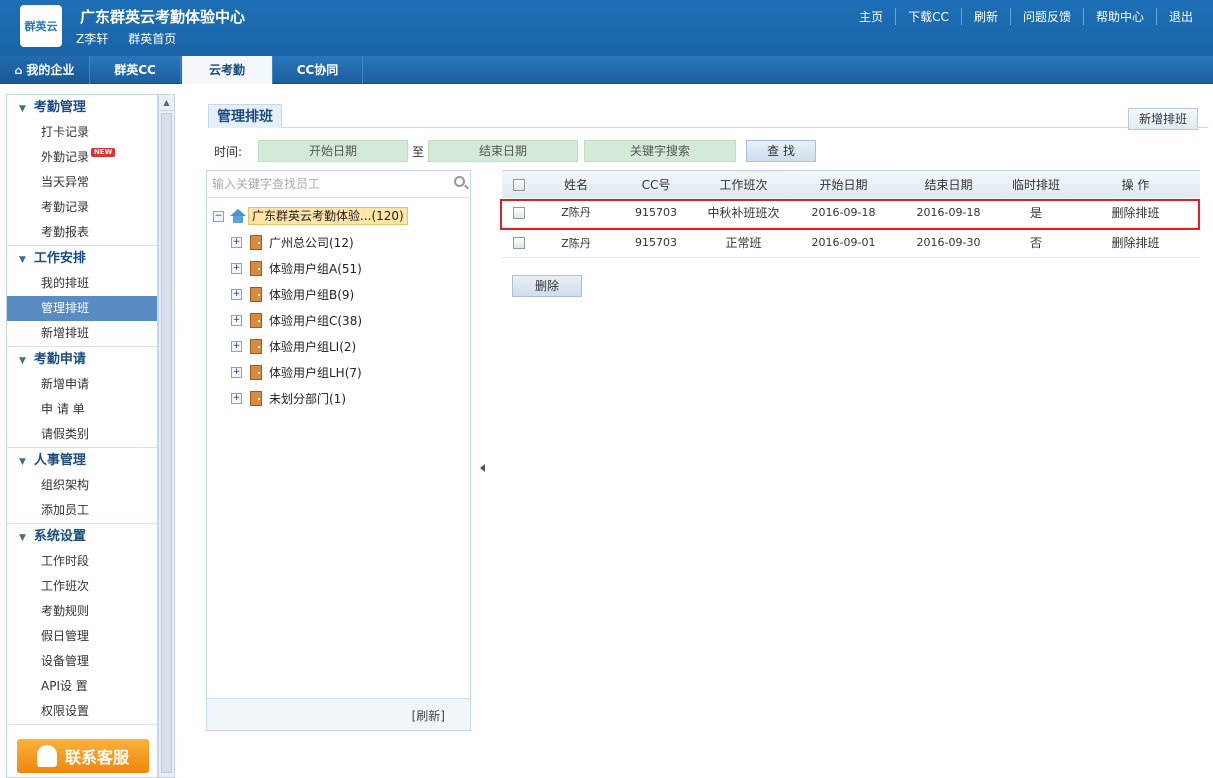 This screenshot has height=778, width=1213. I want to click on tree-root-node: − 广东群英云考勤体验...(120), so click(310, 216).